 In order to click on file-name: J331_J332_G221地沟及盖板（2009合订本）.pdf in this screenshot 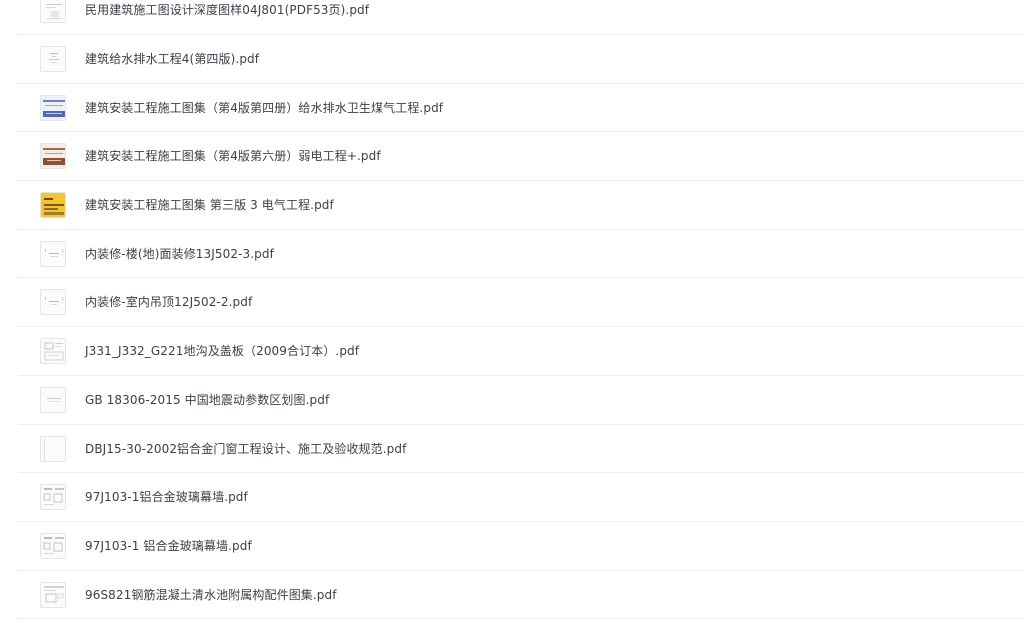, I will do `click(222, 351)`.